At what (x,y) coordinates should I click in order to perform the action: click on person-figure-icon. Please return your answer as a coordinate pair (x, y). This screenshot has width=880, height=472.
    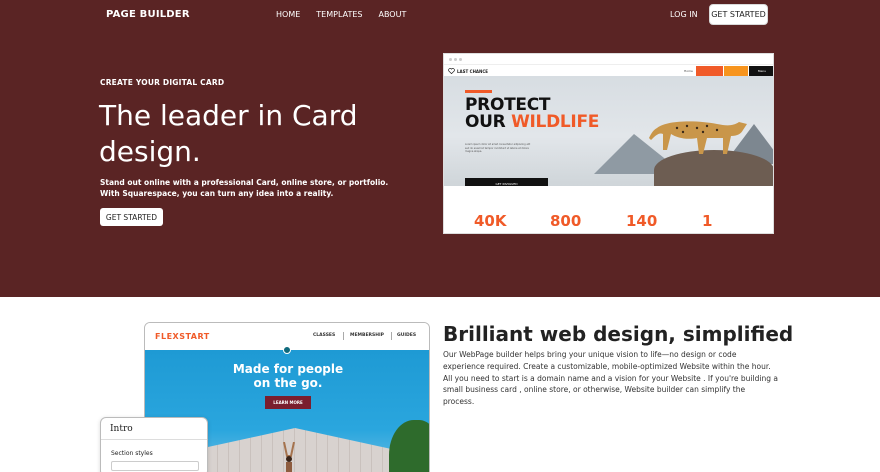
    Looking at the image, I should click on (289, 457).